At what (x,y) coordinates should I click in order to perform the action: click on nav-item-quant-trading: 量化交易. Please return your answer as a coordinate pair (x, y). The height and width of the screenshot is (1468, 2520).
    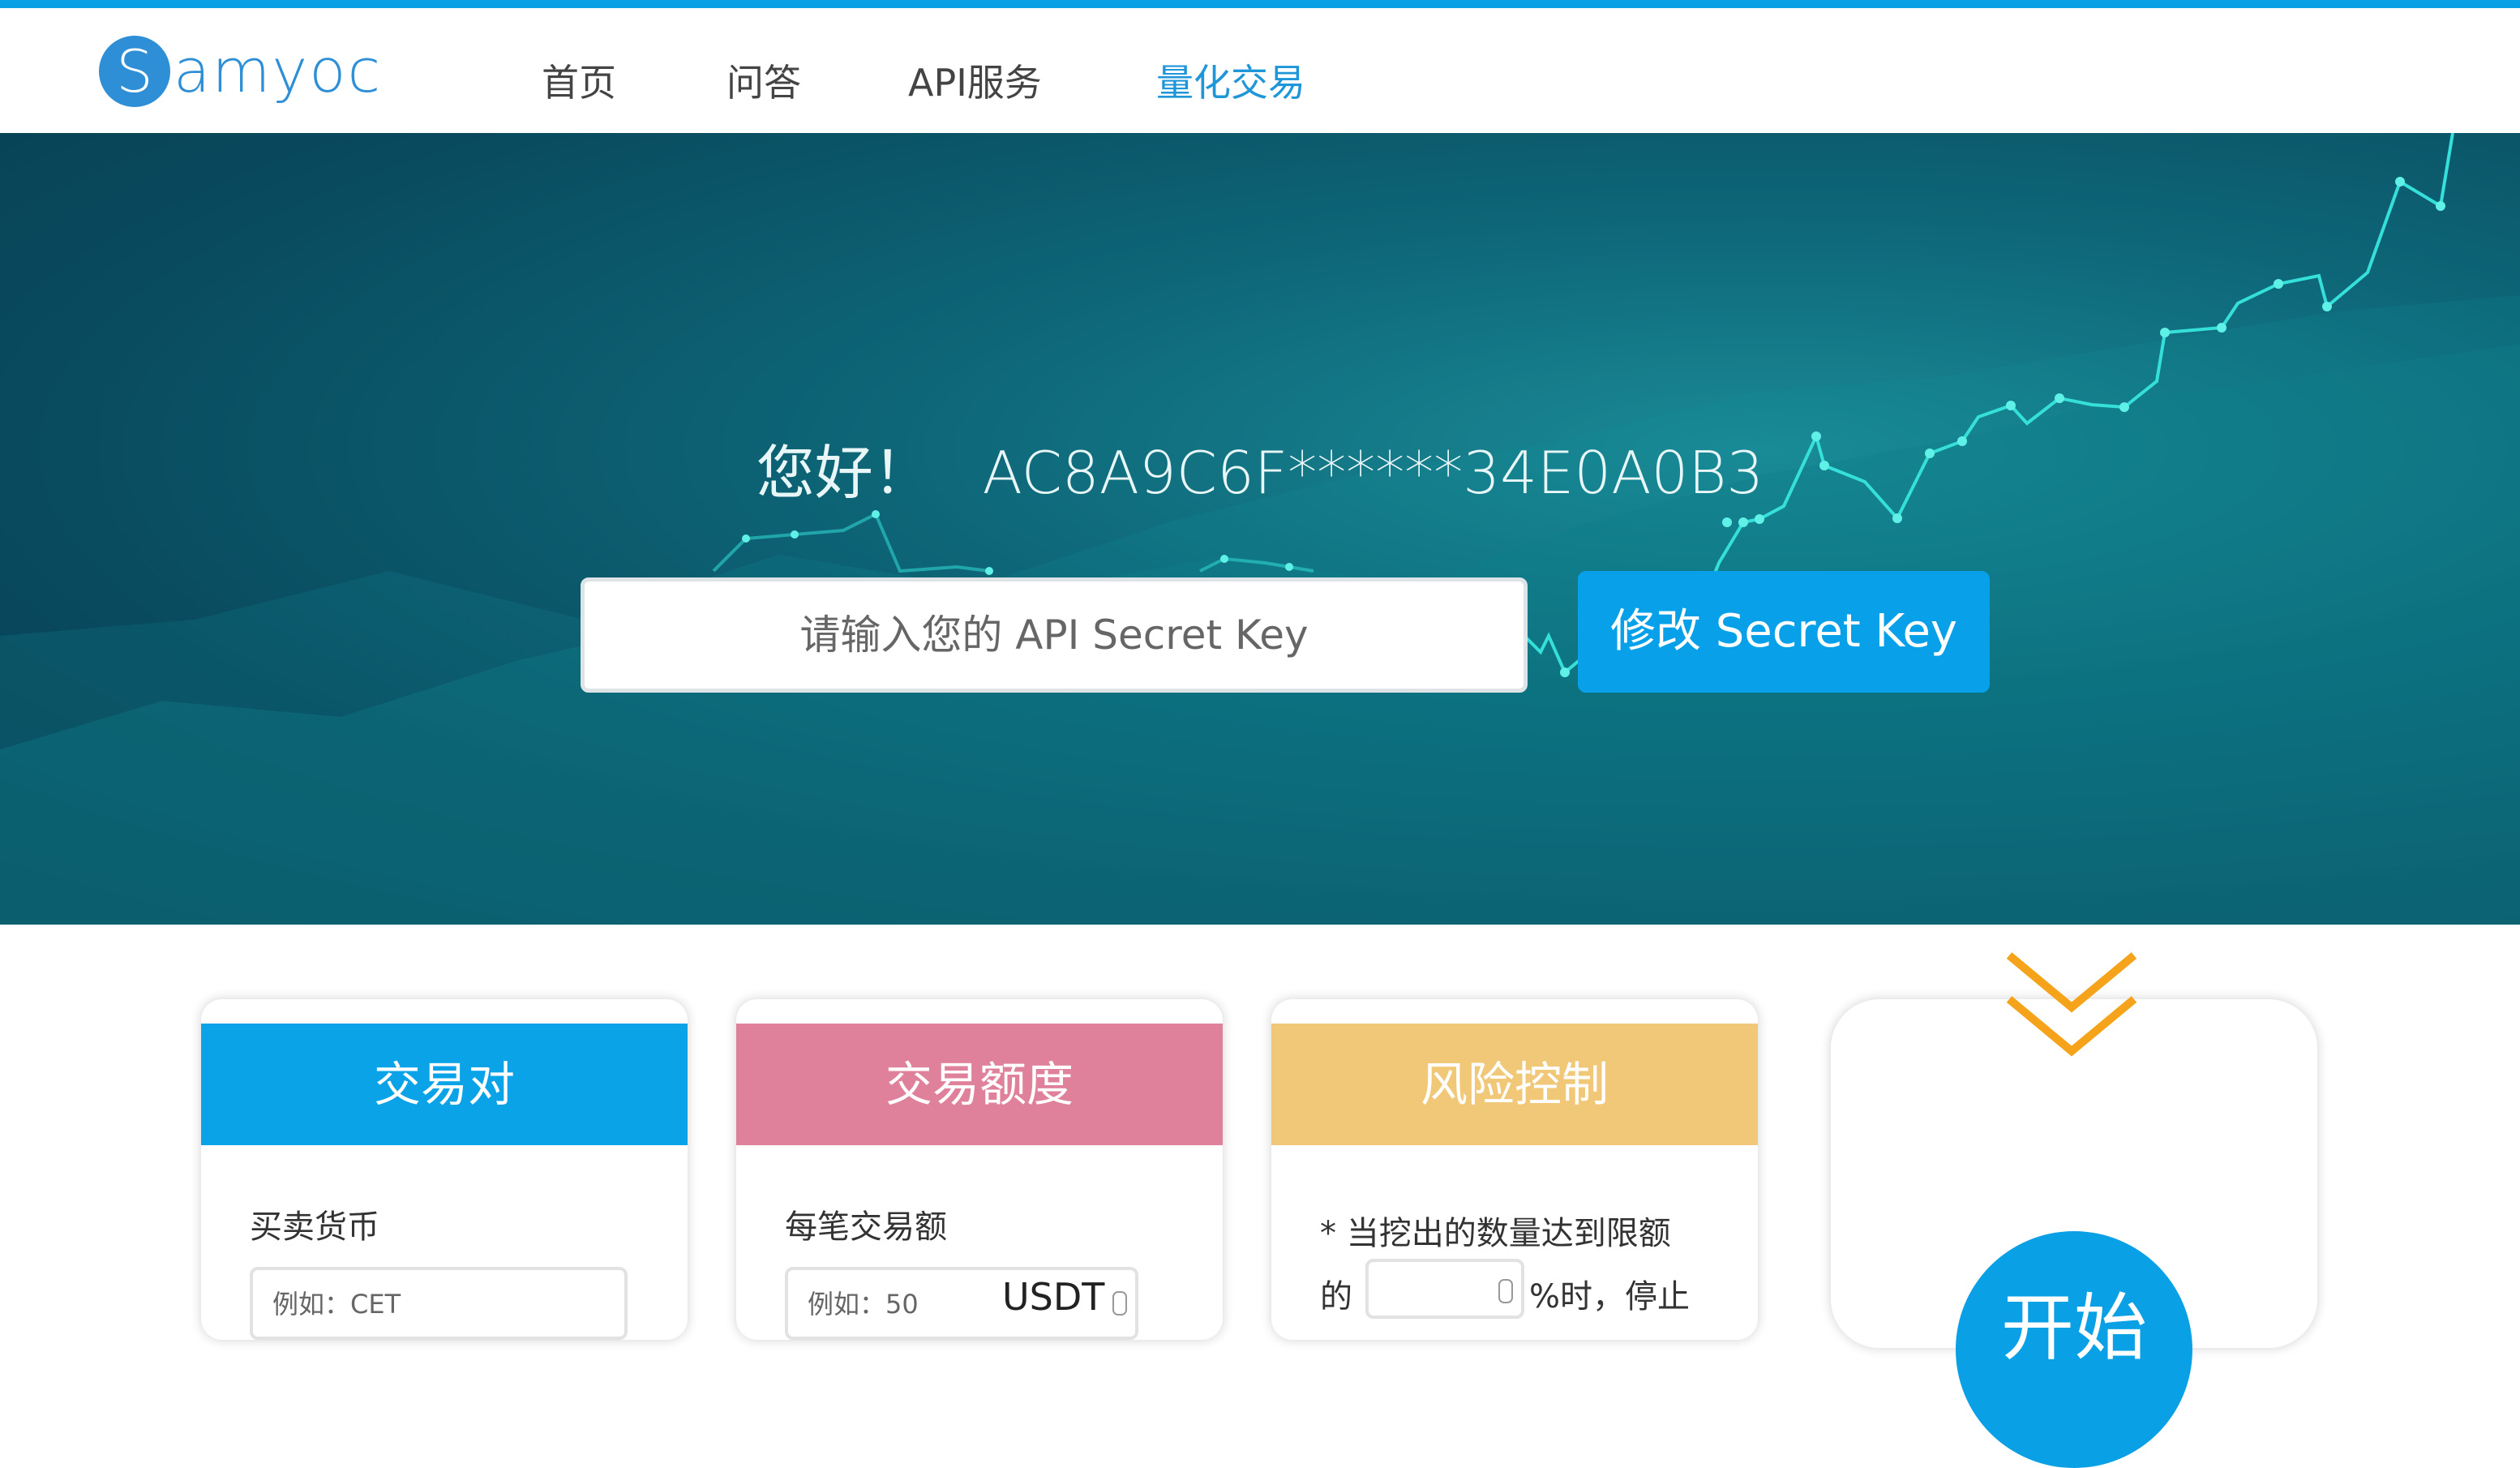
    Looking at the image, I should click on (1231, 80).